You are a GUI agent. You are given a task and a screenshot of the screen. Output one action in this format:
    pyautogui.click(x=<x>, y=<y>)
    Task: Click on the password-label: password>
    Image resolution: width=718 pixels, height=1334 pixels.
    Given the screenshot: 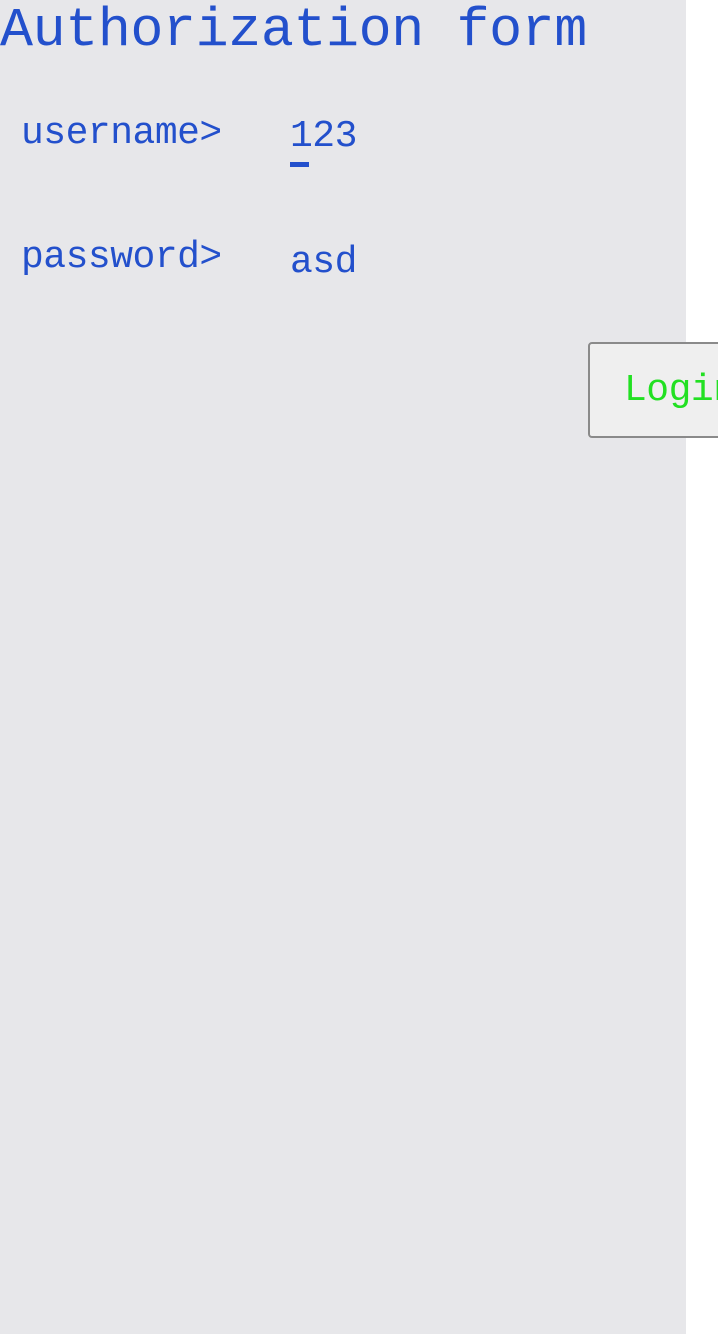 What is the action you would take?
    pyautogui.click(x=121, y=257)
    